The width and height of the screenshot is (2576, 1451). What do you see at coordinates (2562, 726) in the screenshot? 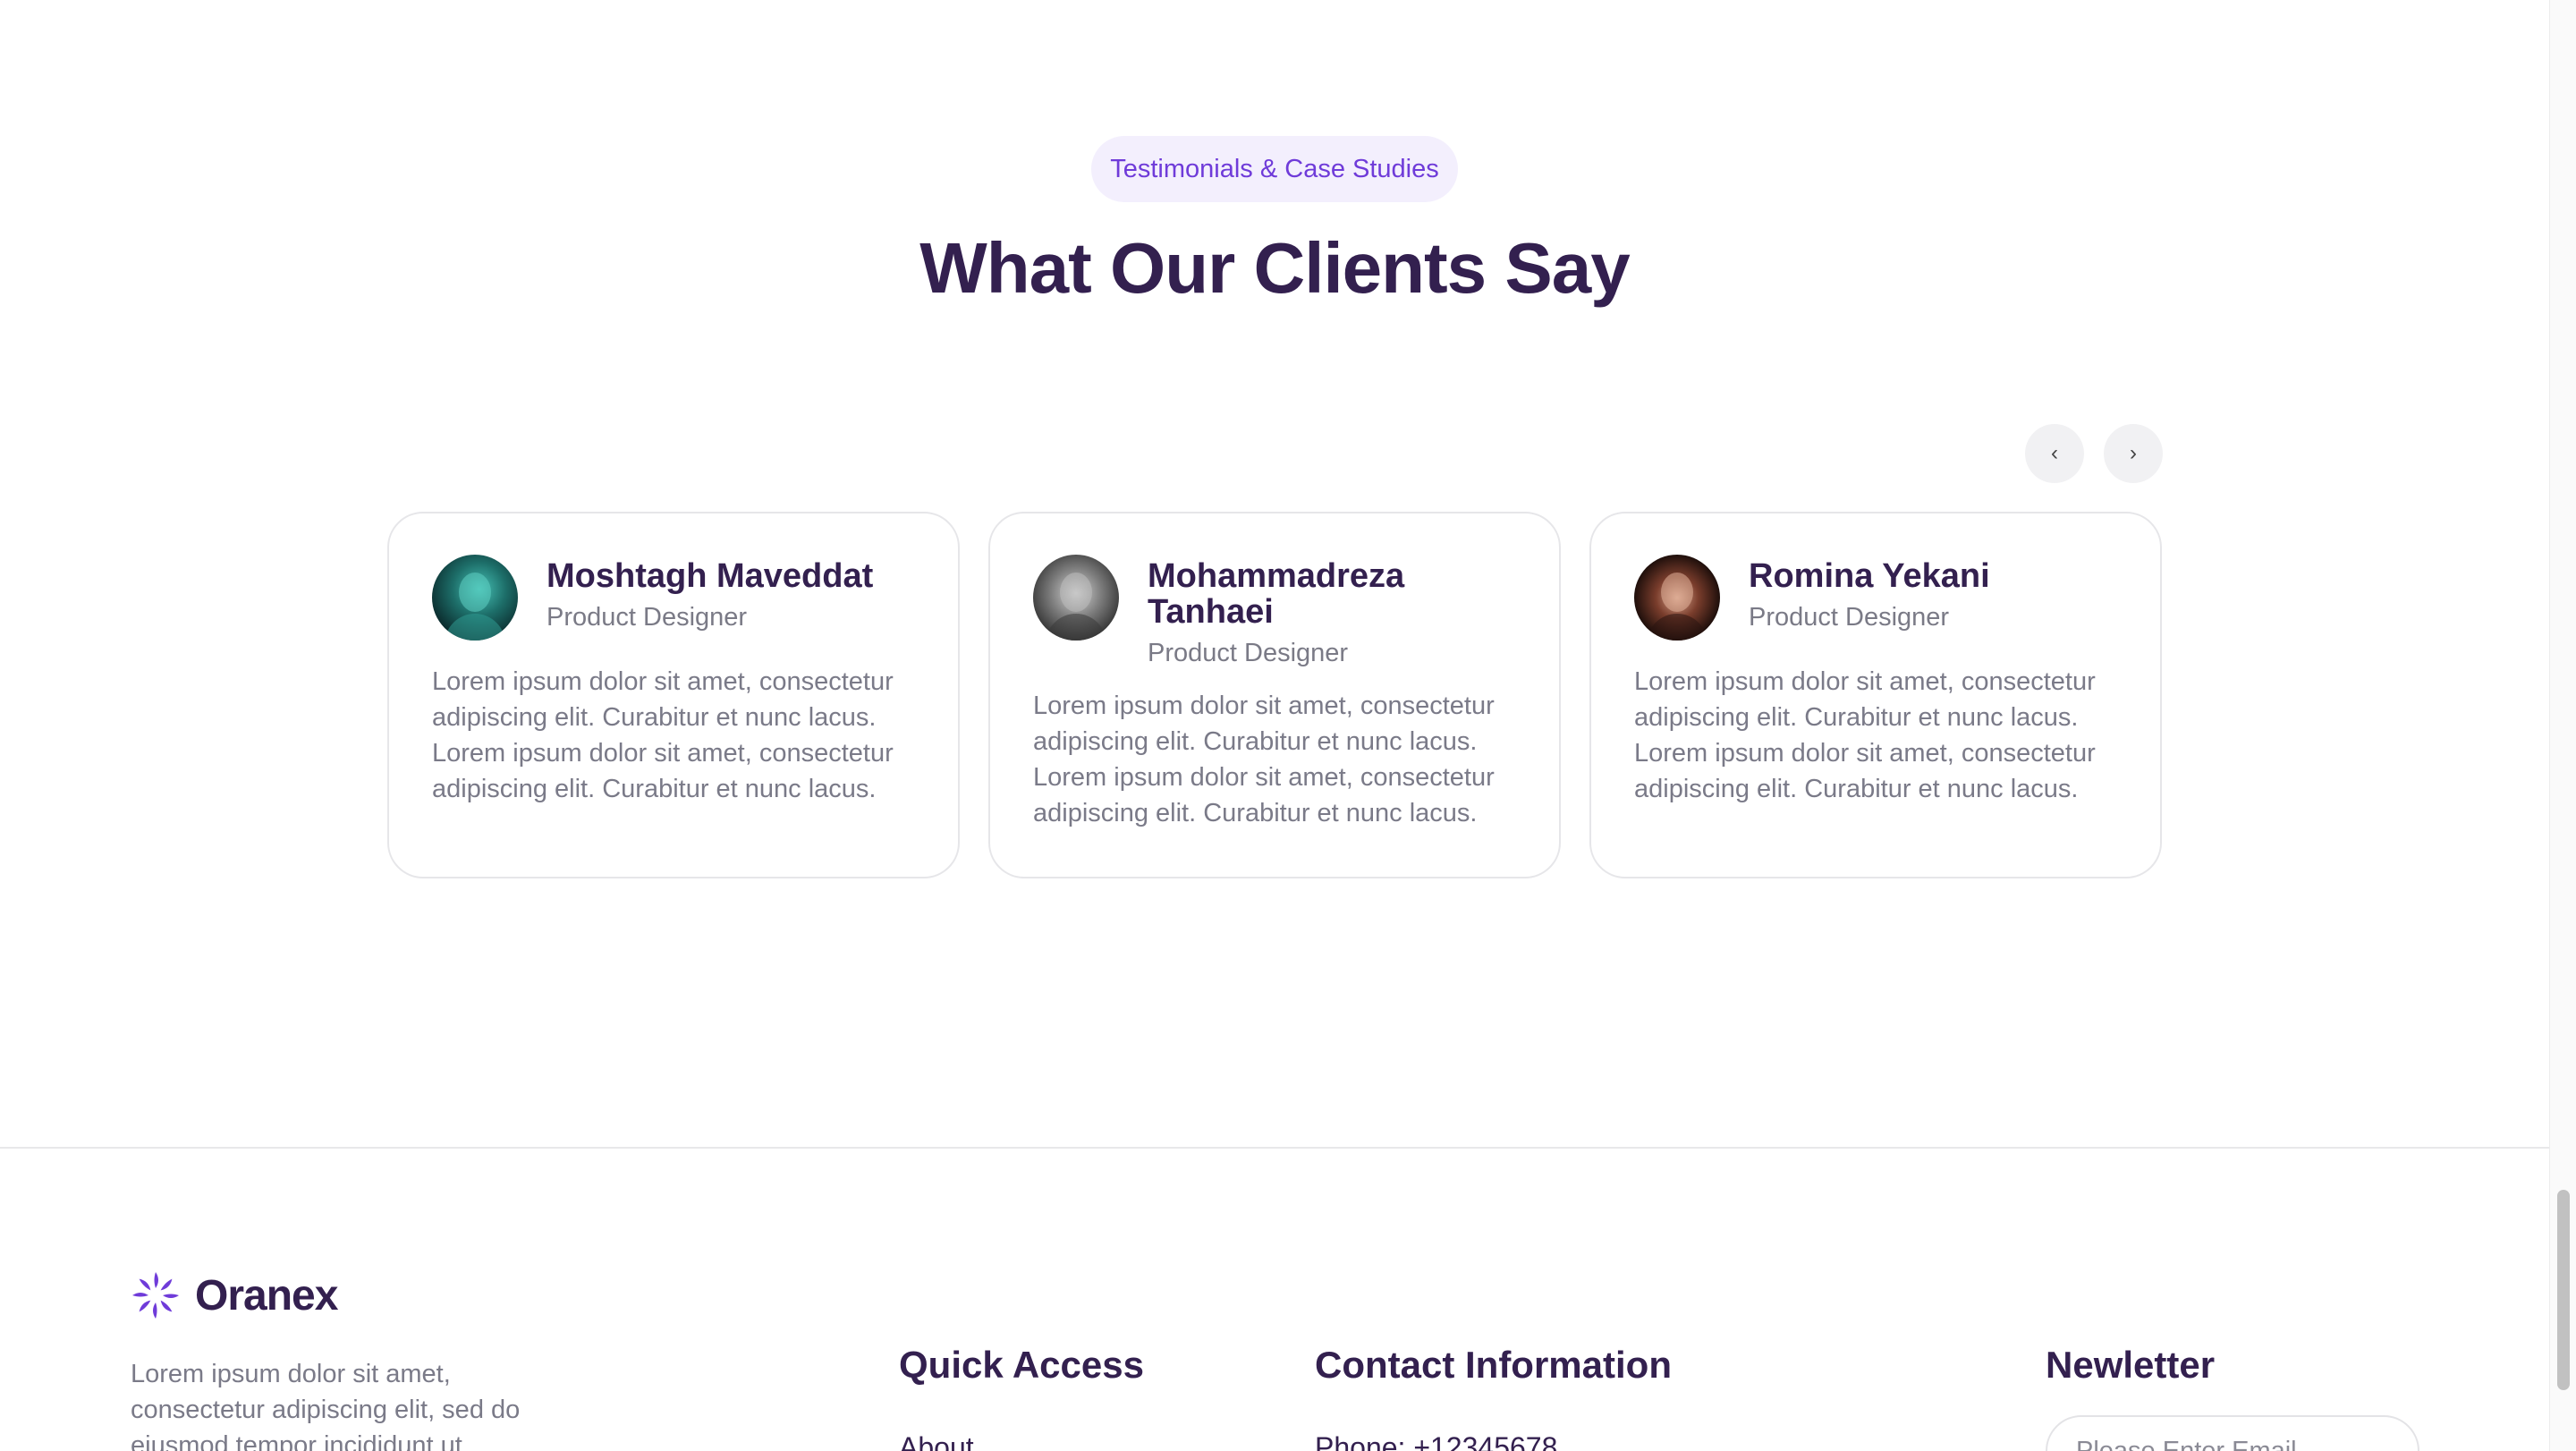
I see `page-scrollbar` at bounding box center [2562, 726].